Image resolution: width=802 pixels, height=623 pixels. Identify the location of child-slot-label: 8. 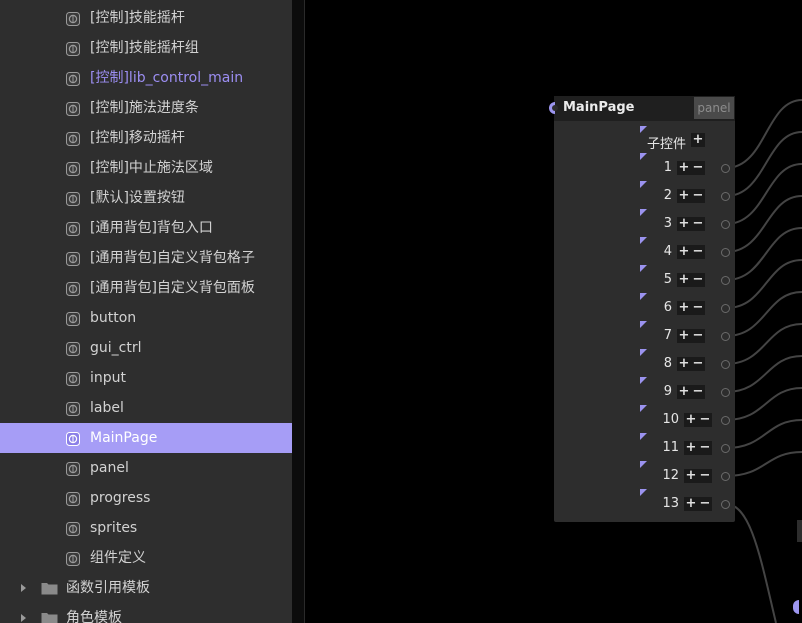
(667, 363).